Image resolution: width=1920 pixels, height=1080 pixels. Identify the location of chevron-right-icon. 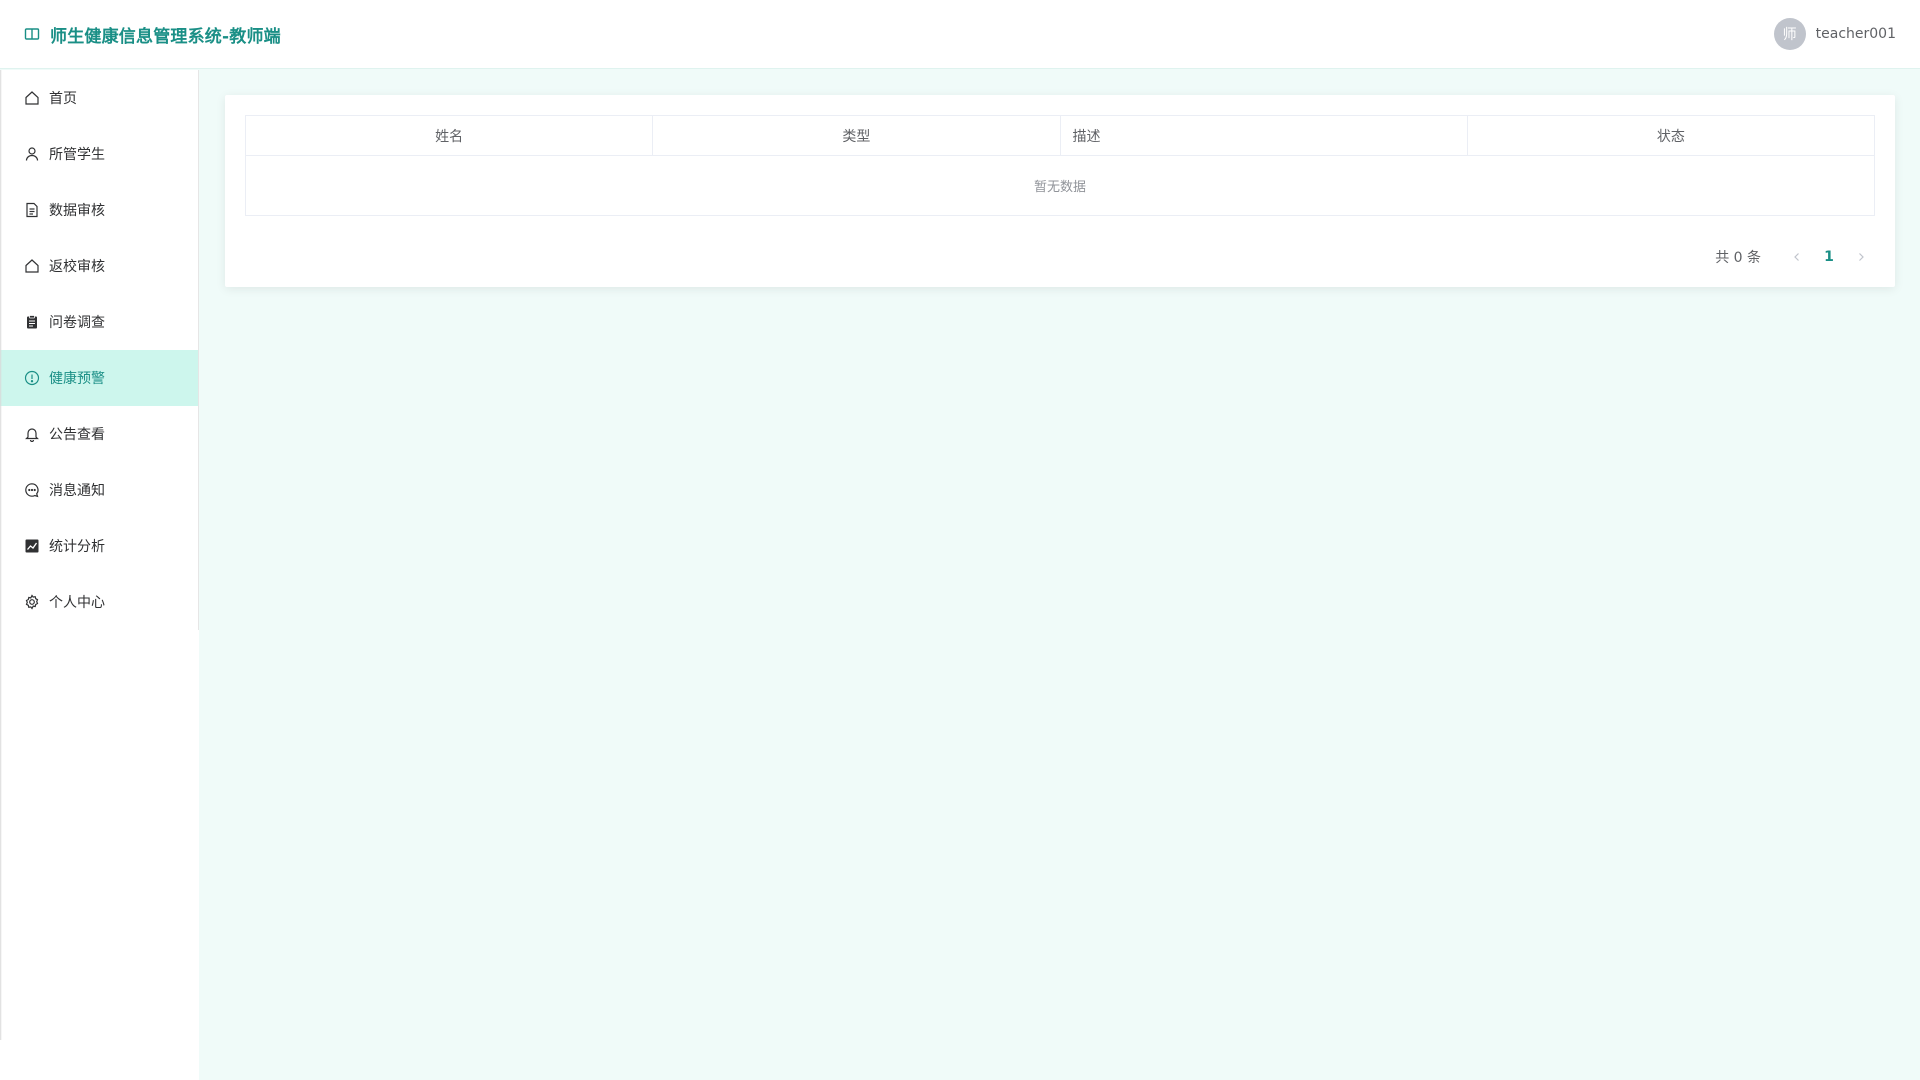
(1861, 257).